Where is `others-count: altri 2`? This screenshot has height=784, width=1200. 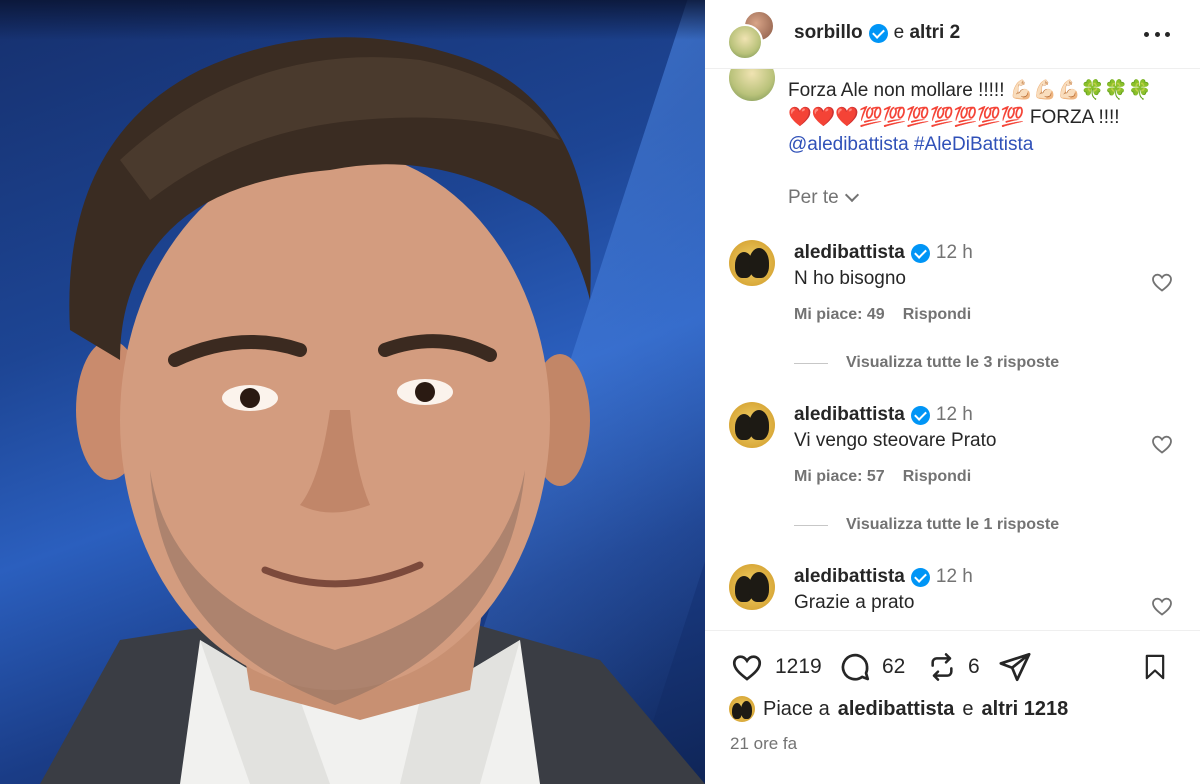 others-count: altri 2 is located at coordinates (934, 32).